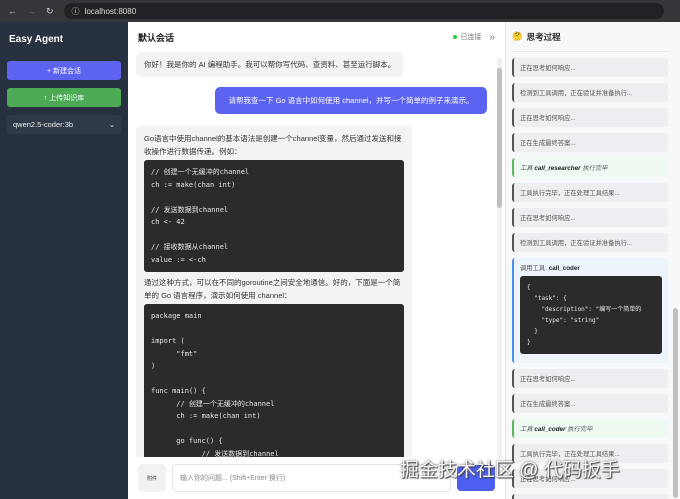  I want to click on status-dot-icon, so click(455, 37).